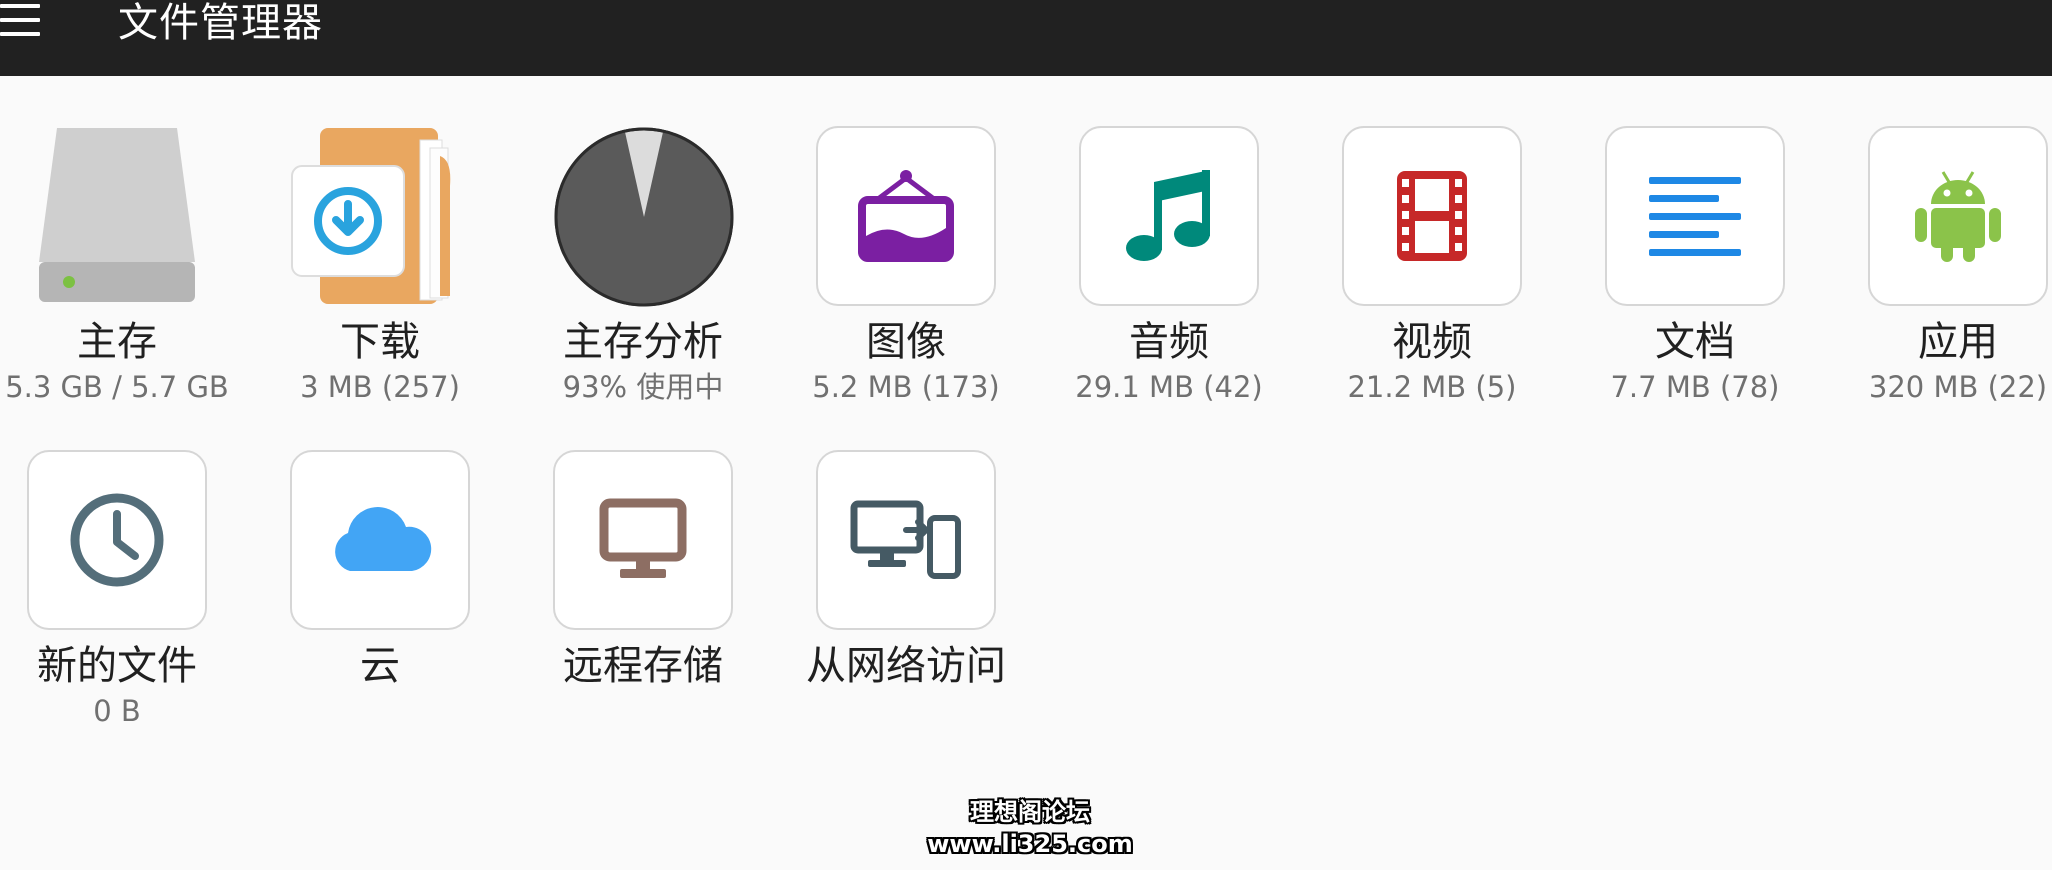 Image resolution: width=2054 pixels, height=870 pixels. Describe the element at coordinates (643, 387) in the screenshot. I see `tile-subtitle: 93% 使用中` at that location.